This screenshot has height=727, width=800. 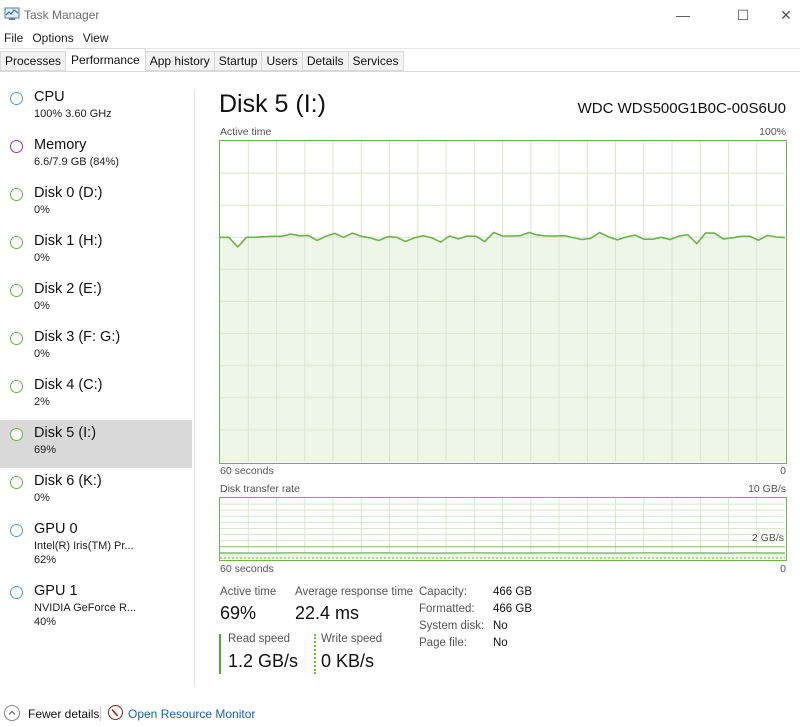 I want to click on sidebar-item-title: Disk 6 (K:), so click(x=68, y=481).